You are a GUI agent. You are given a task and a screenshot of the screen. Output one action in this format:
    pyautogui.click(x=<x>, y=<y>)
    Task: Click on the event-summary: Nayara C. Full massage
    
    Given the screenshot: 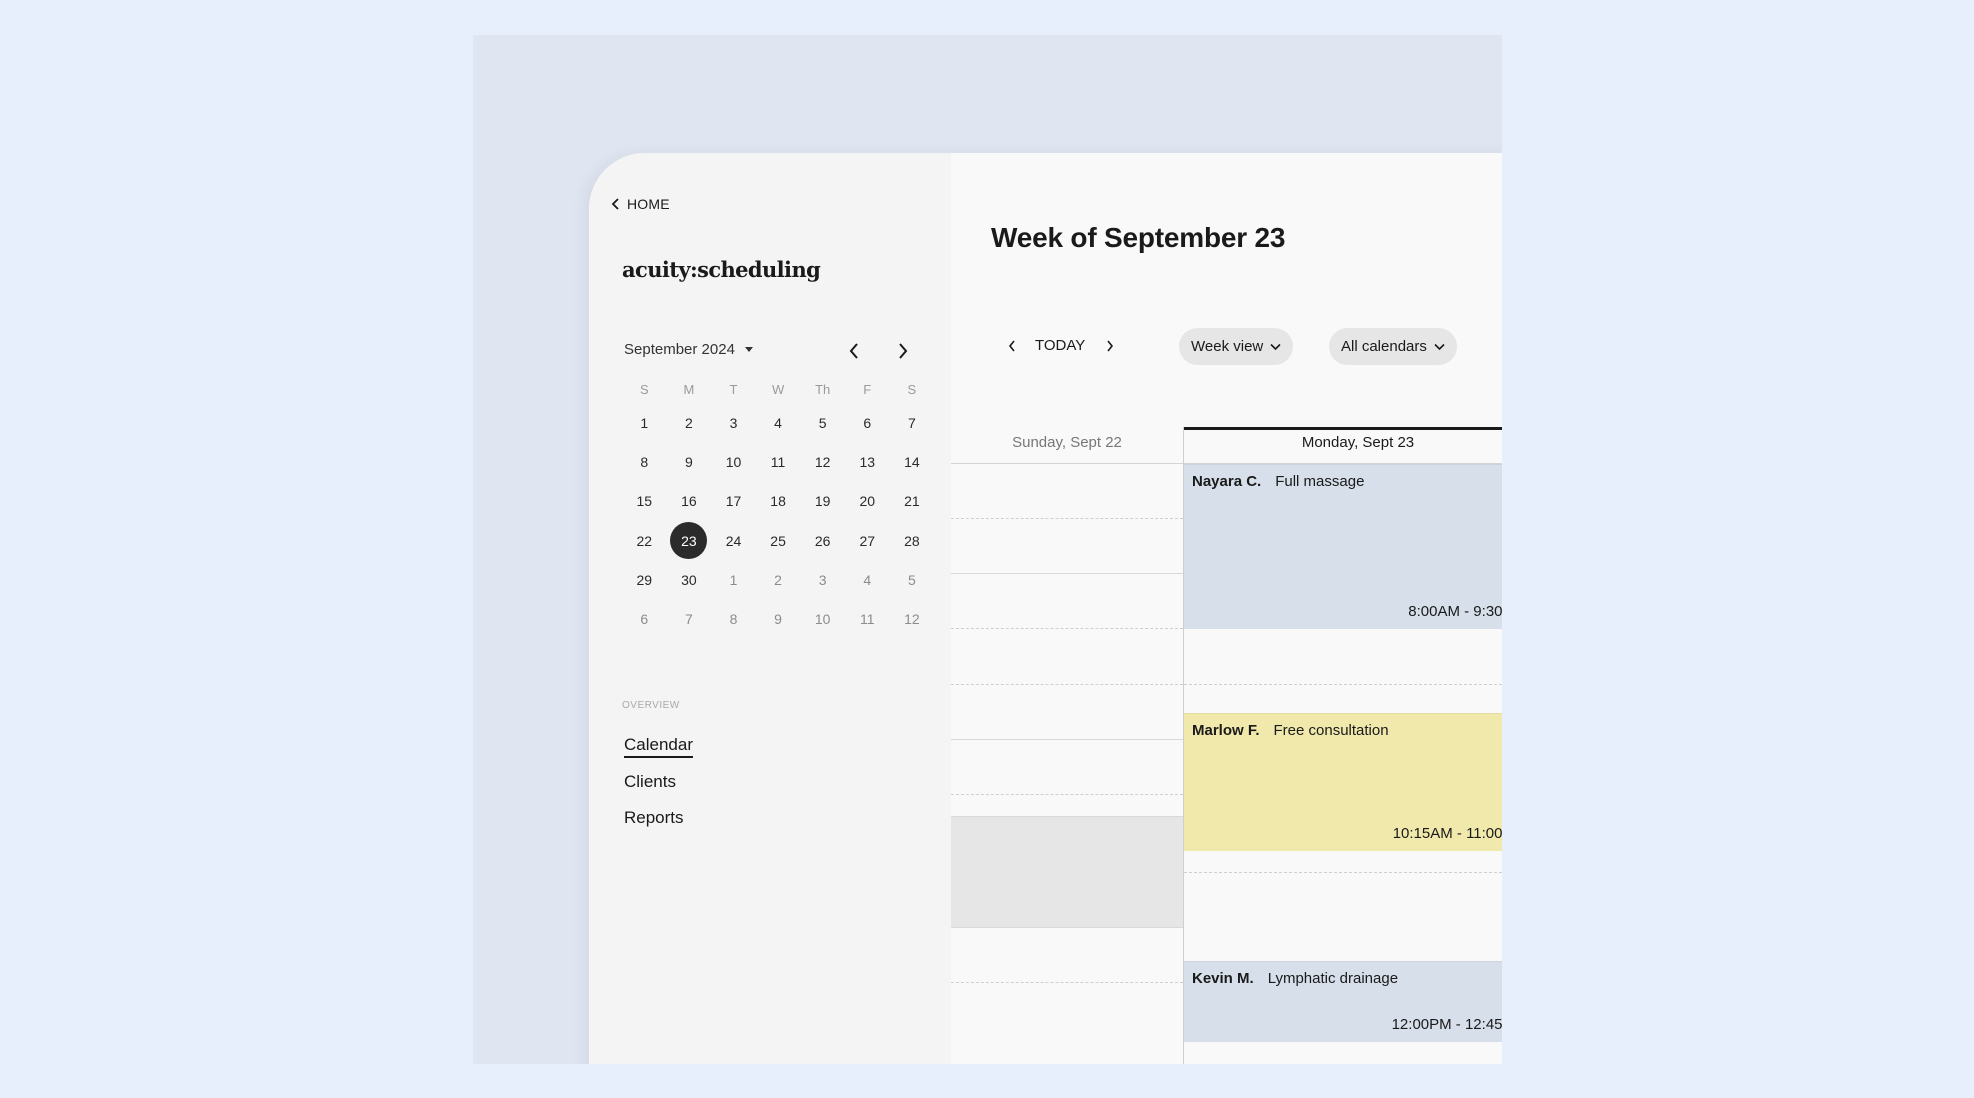 What is the action you would take?
    pyautogui.click(x=1347, y=481)
    